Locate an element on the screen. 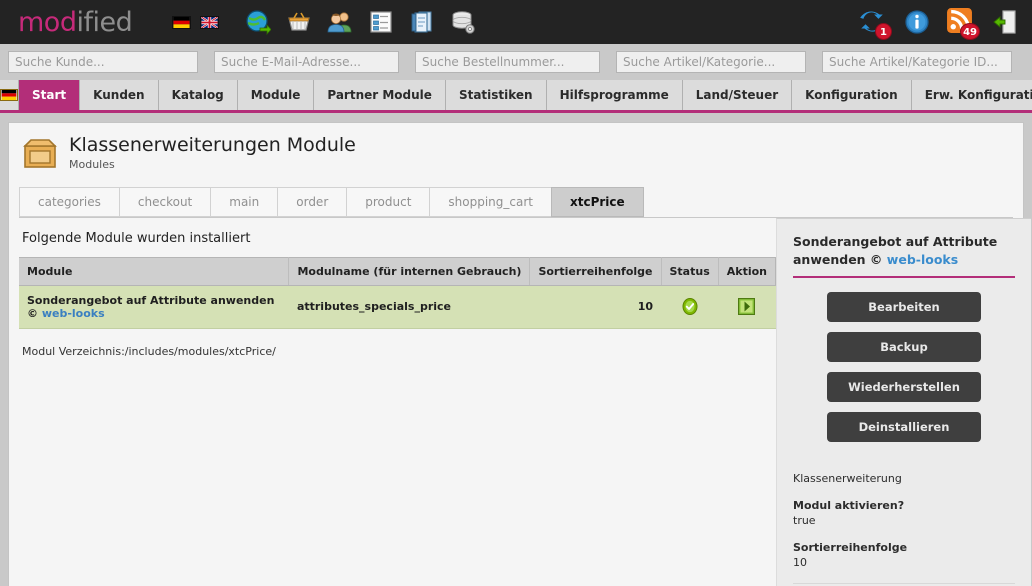 The width and height of the screenshot is (1032, 586). status-ok-icon is located at coordinates (690, 307).